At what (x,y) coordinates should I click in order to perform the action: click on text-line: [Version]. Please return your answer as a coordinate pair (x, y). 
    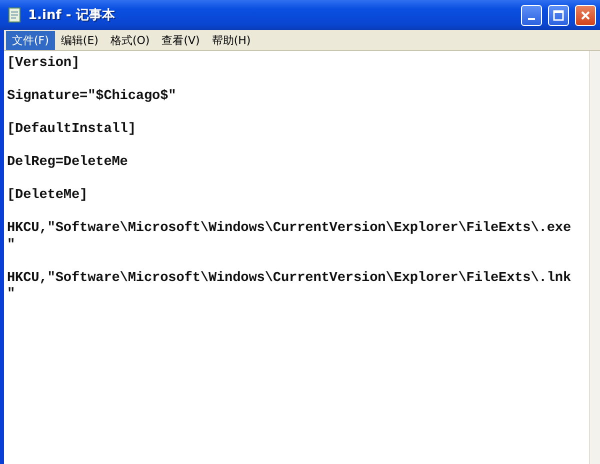
    Looking at the image, I should click on (44, 64).